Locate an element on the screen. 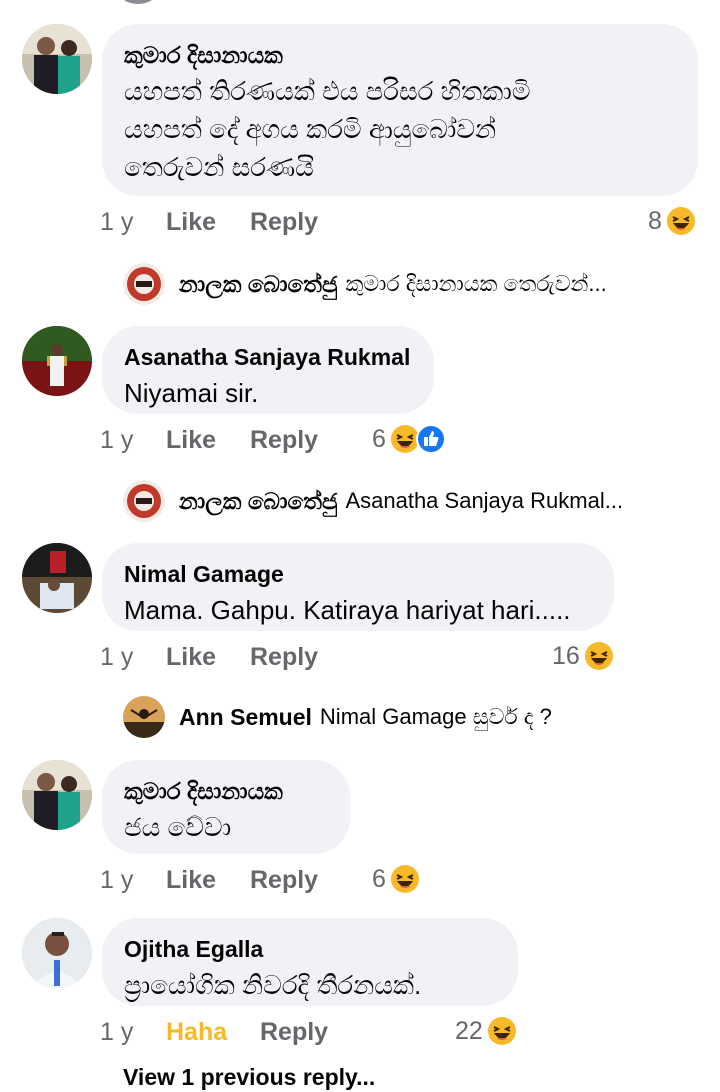  reaction-count: 16 is located at coordinates (566, 655).